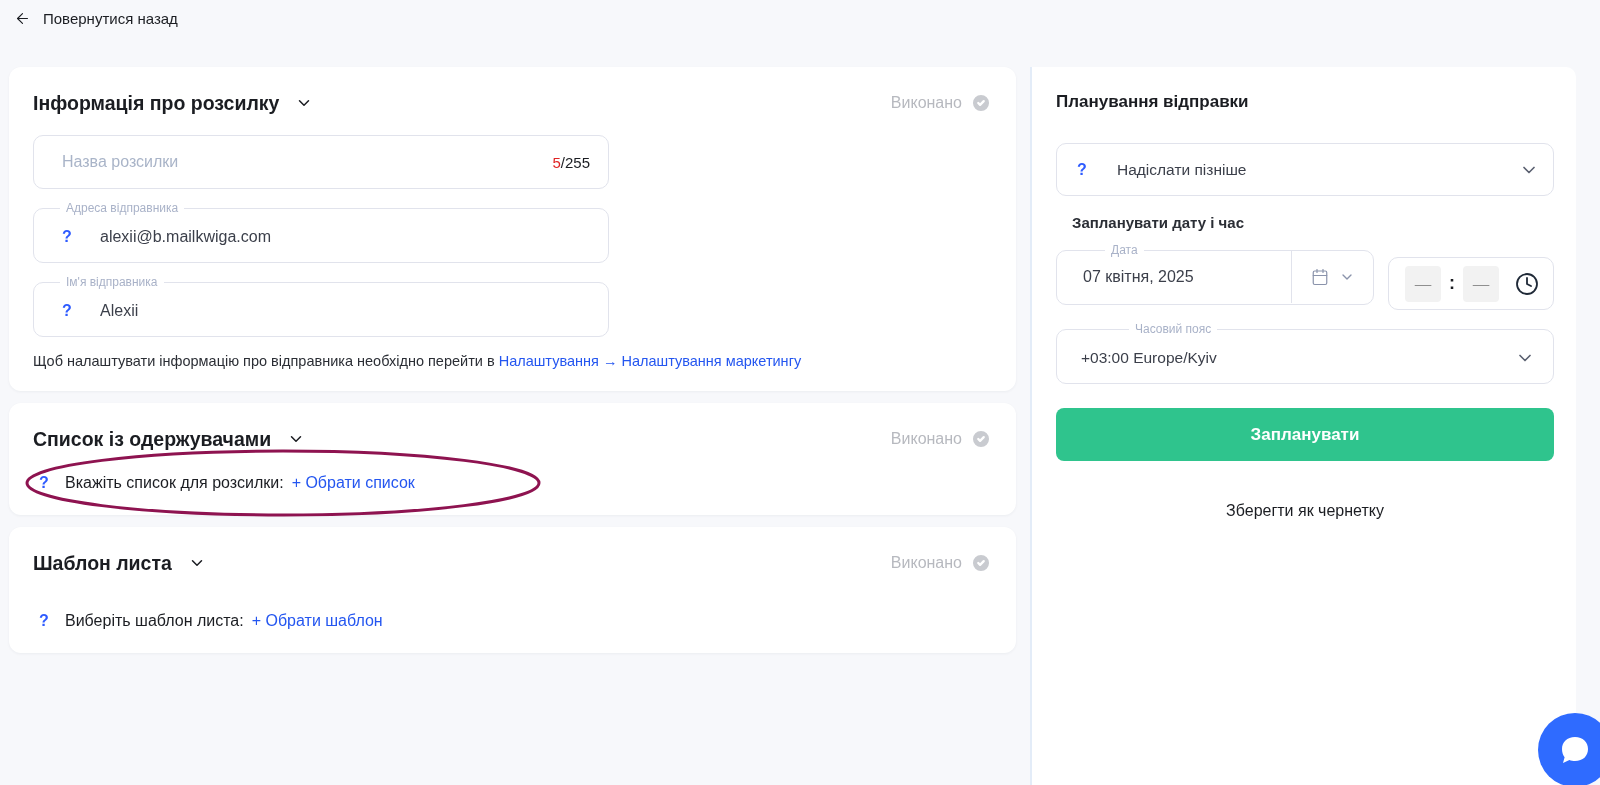 The width and height of the screenshot is (1600, 785). Describe the element at coordinates (1305, 353) in the screenshot. I see `timezone-select: Часовий пояс +03:00 Europe/Kyiv` at that location.